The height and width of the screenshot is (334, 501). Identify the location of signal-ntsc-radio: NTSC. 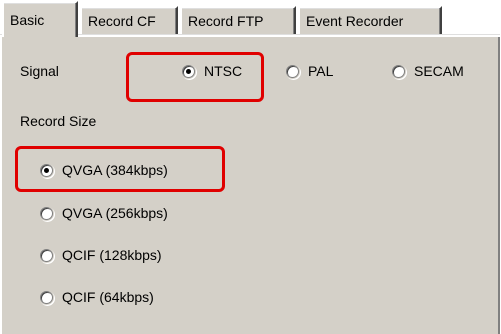
(212, 71).